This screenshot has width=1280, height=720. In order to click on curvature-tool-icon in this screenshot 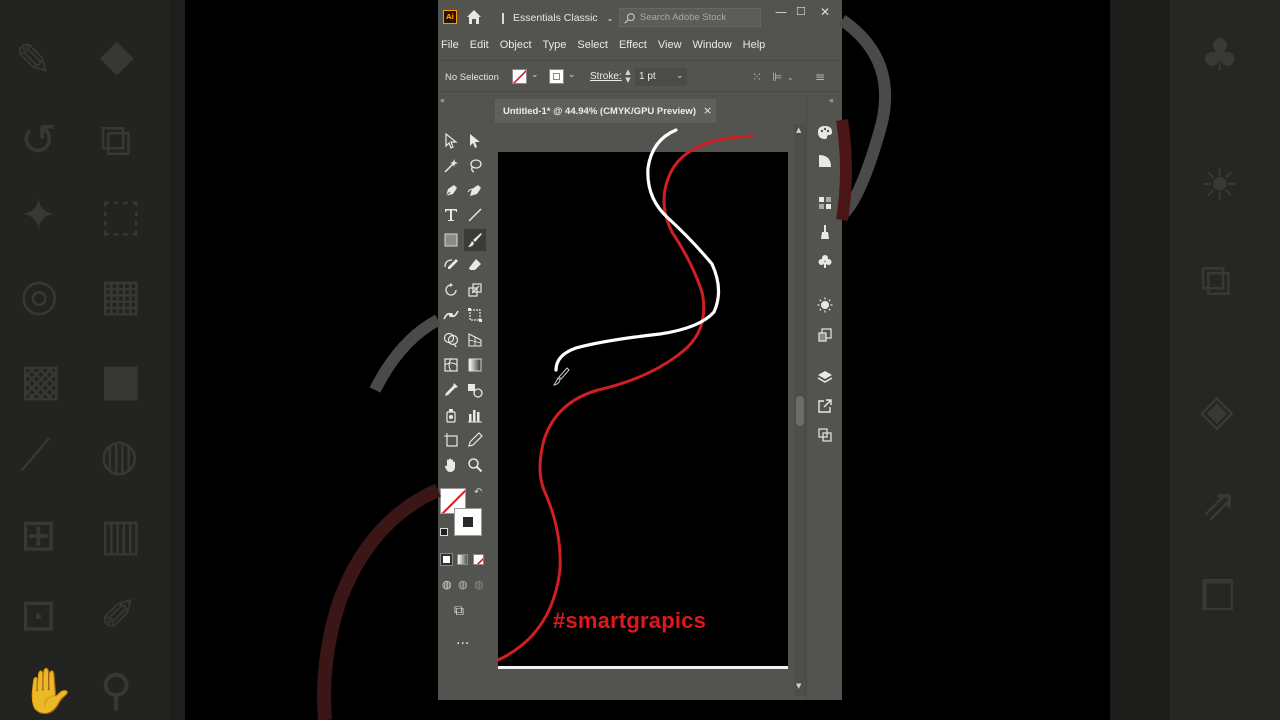, I will do `click(475, 191)`.